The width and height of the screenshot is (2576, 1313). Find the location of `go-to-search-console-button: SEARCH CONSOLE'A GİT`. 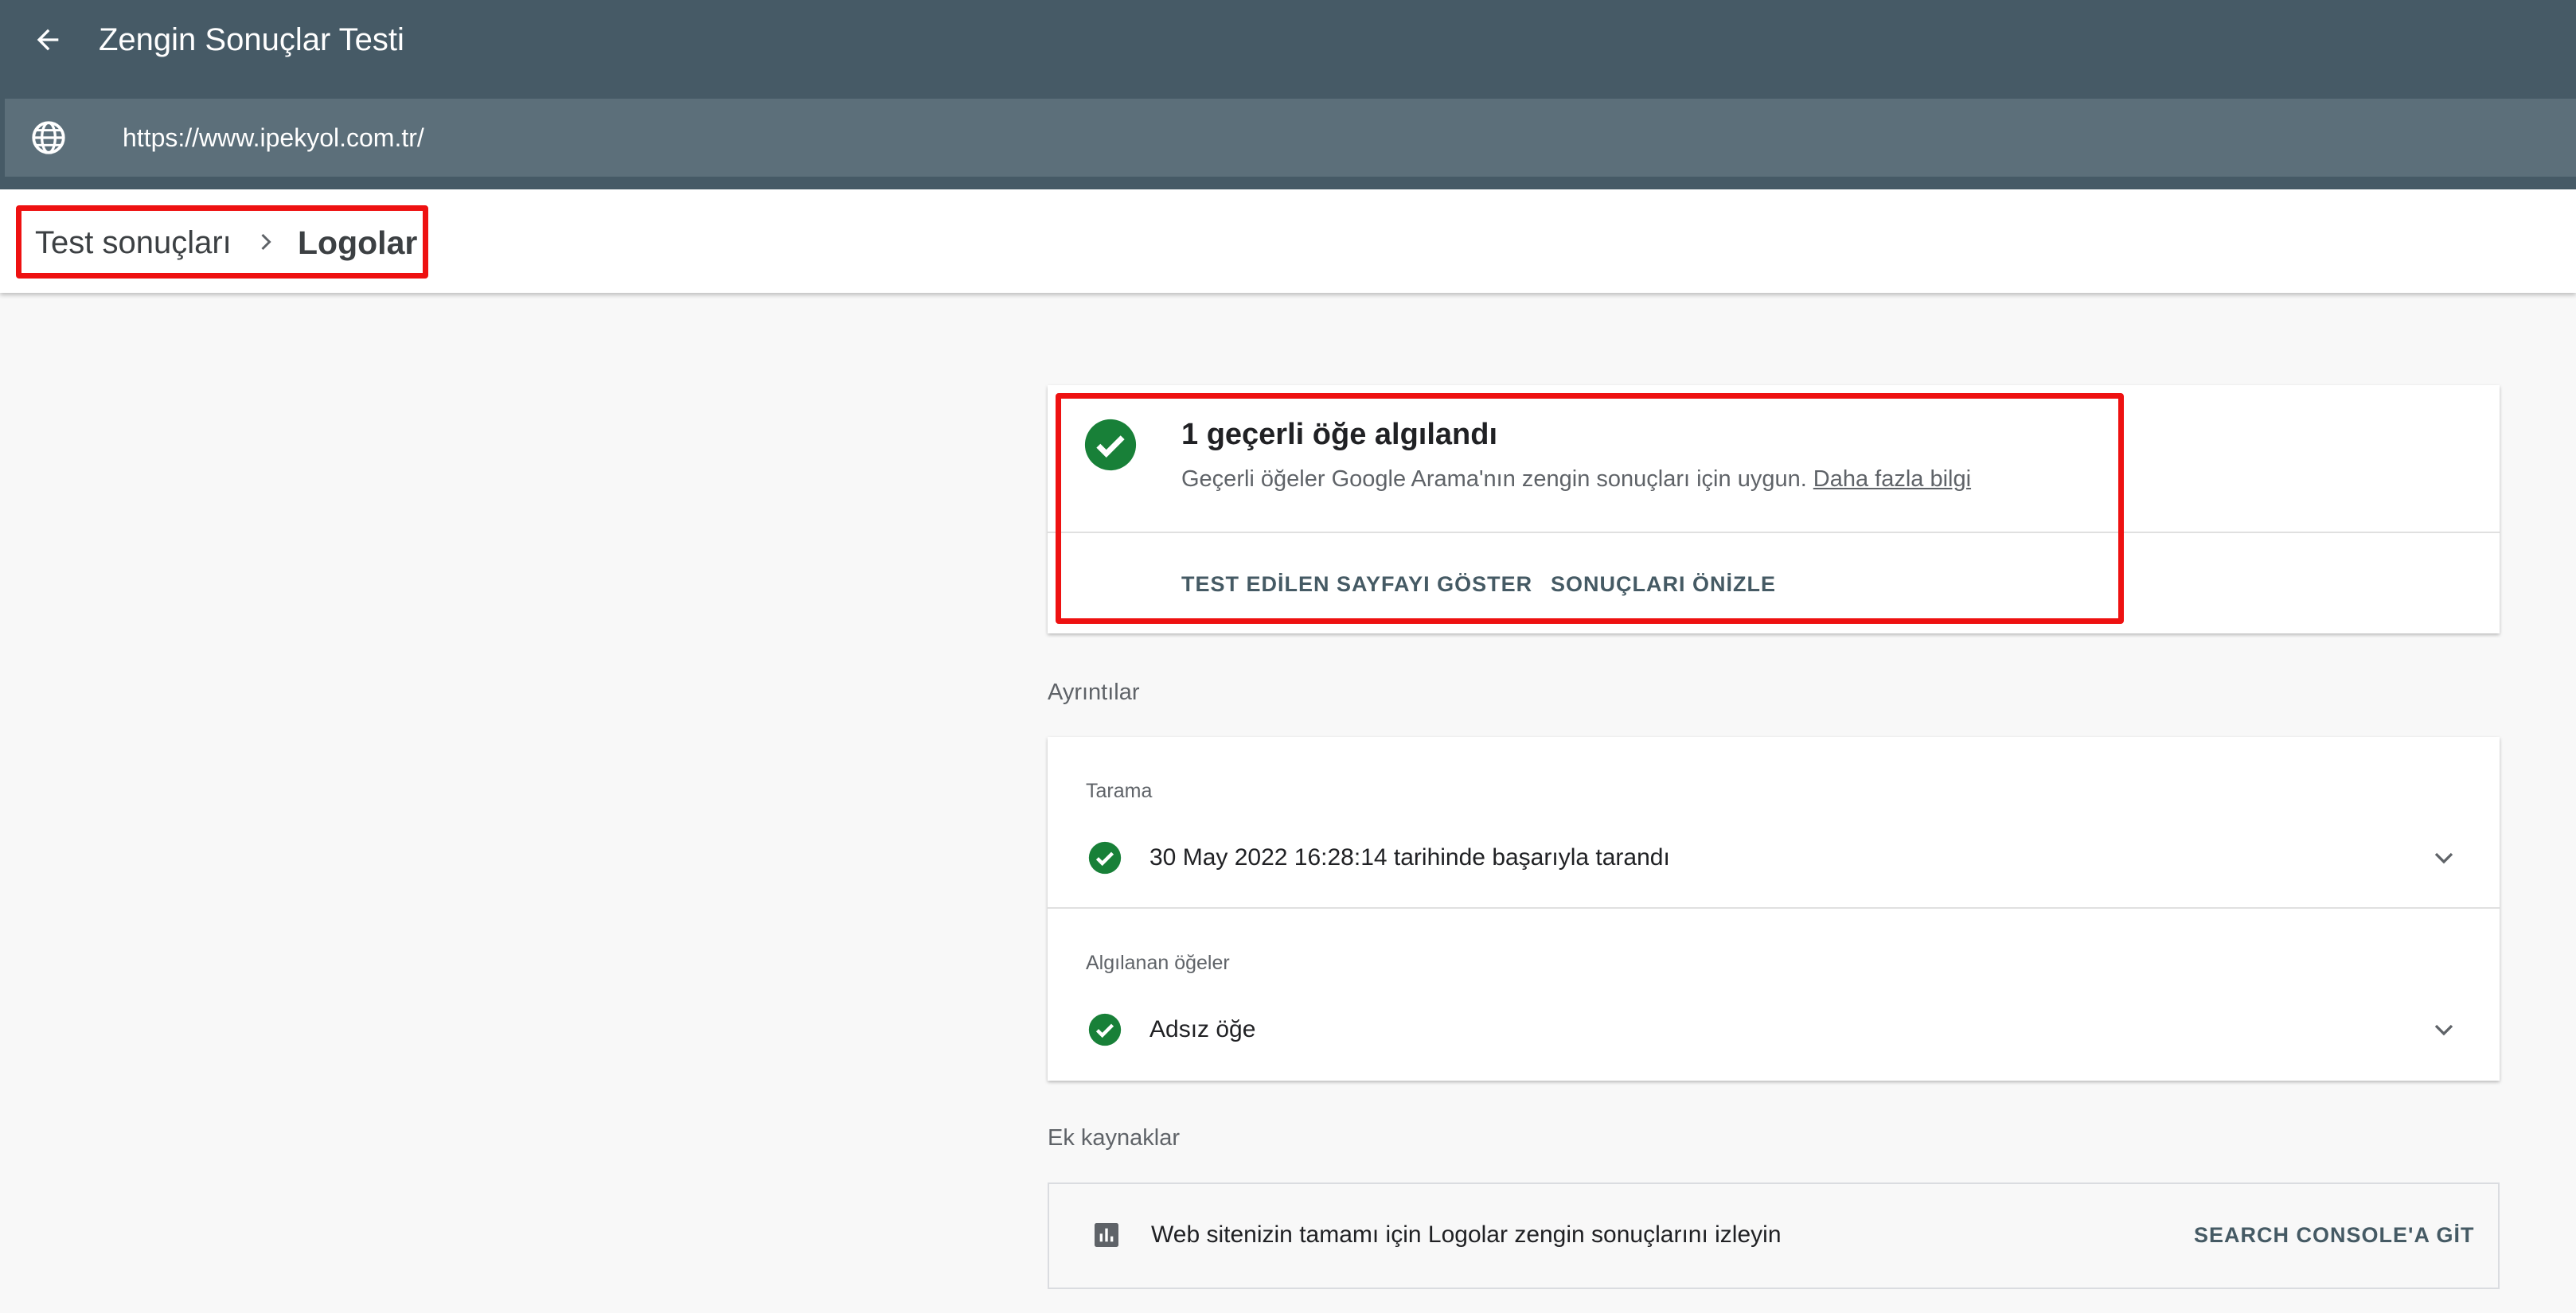

go-to-search-console-button: SEARCH CONSOLE'A GİT is located at coordinates (2334, 1235).